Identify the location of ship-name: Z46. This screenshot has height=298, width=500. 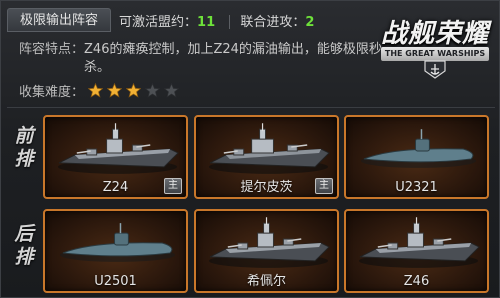
(416, 281).